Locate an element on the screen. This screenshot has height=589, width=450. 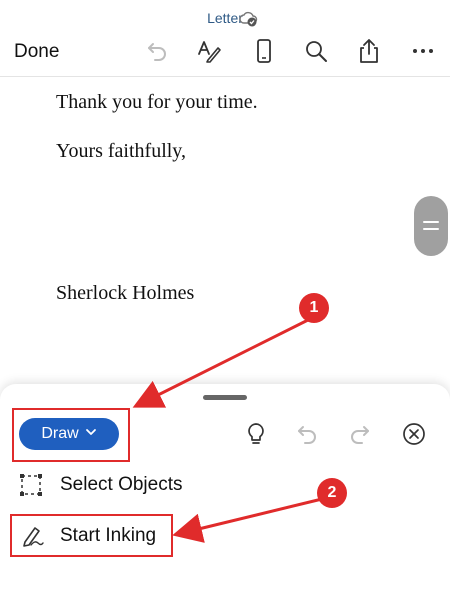
sheet-grabber is located at coordinates (225, 397).